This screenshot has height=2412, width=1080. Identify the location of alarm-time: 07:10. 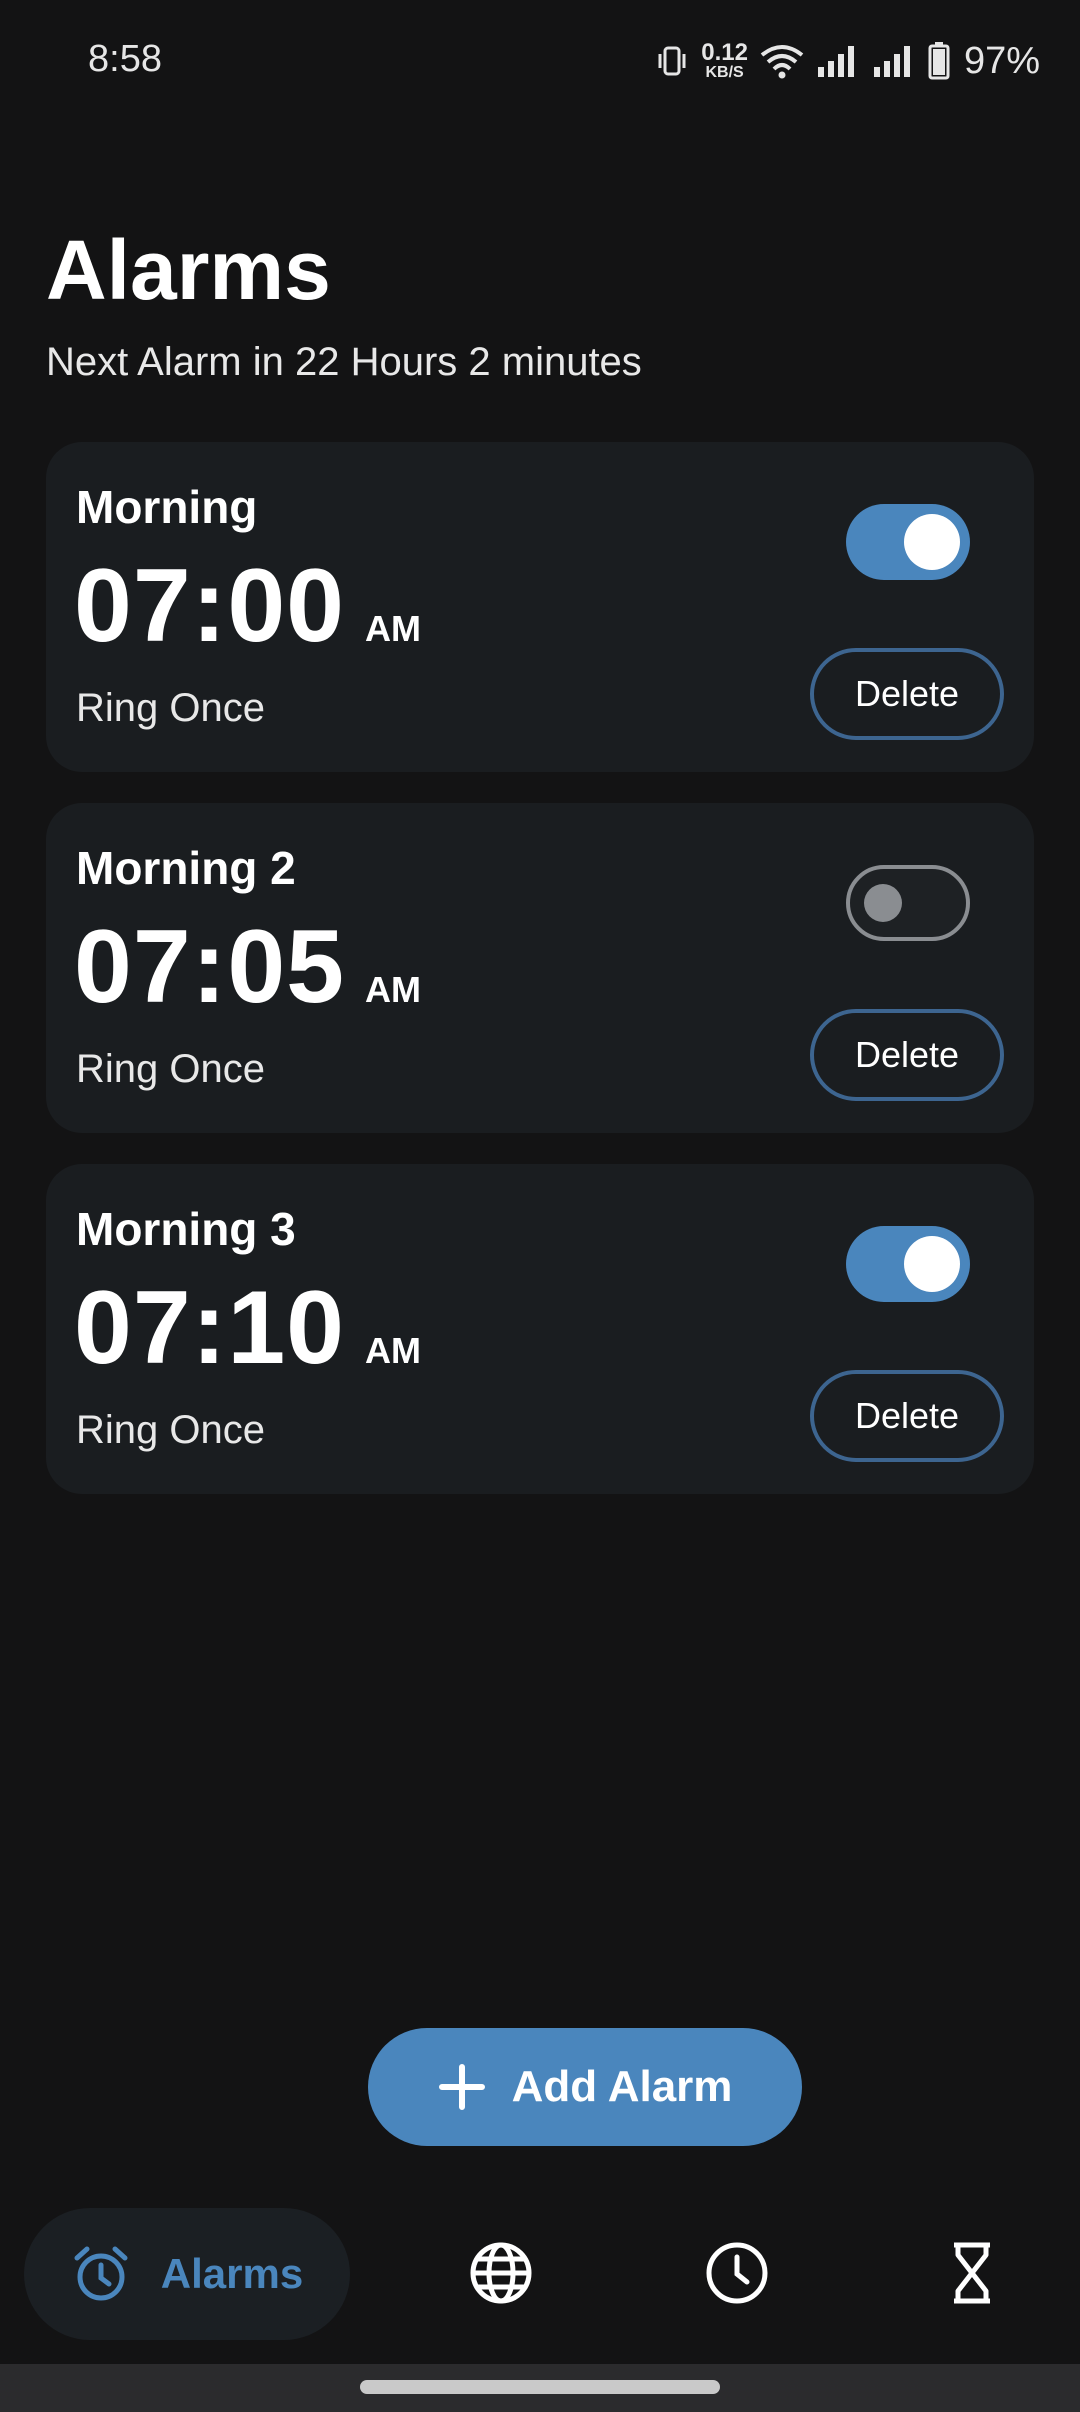
(209, 1328).